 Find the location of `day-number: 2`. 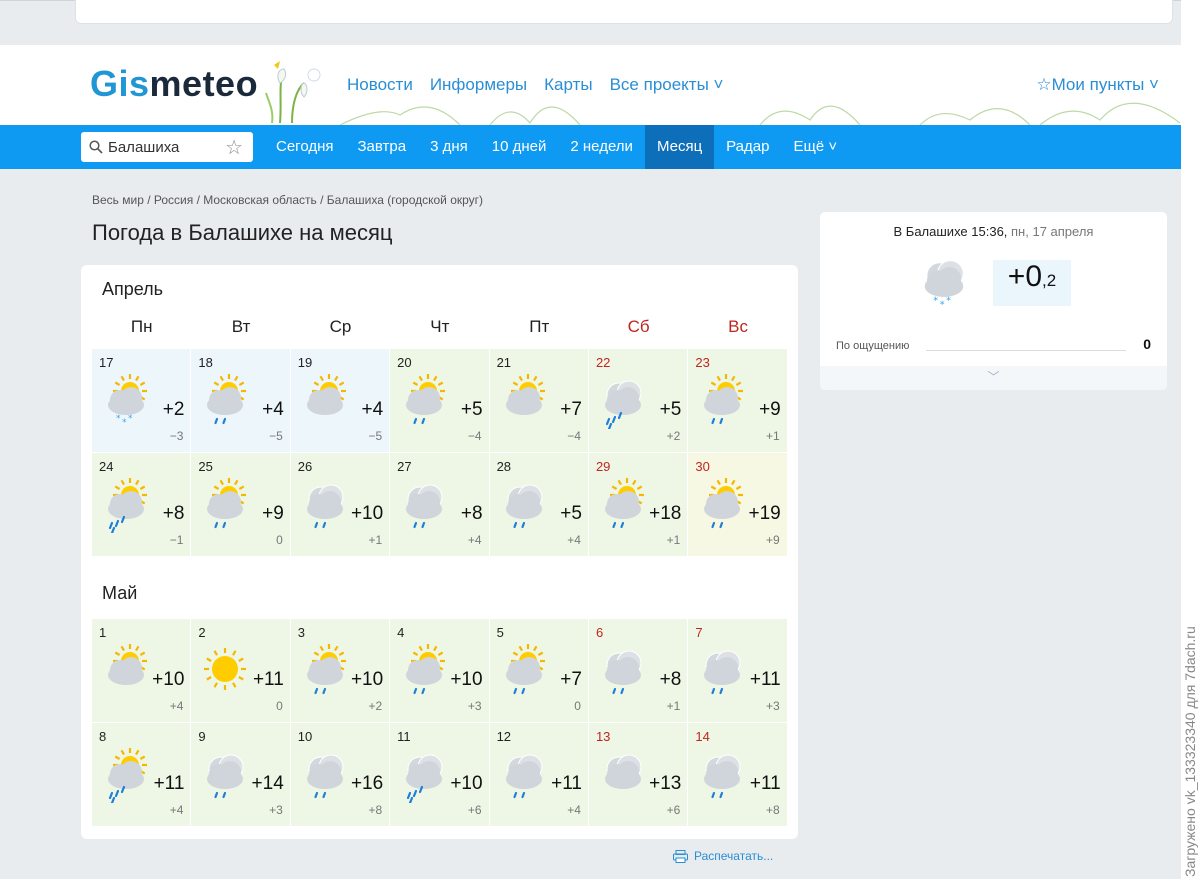

day-number: 2 is located at coordinates (202, 632).